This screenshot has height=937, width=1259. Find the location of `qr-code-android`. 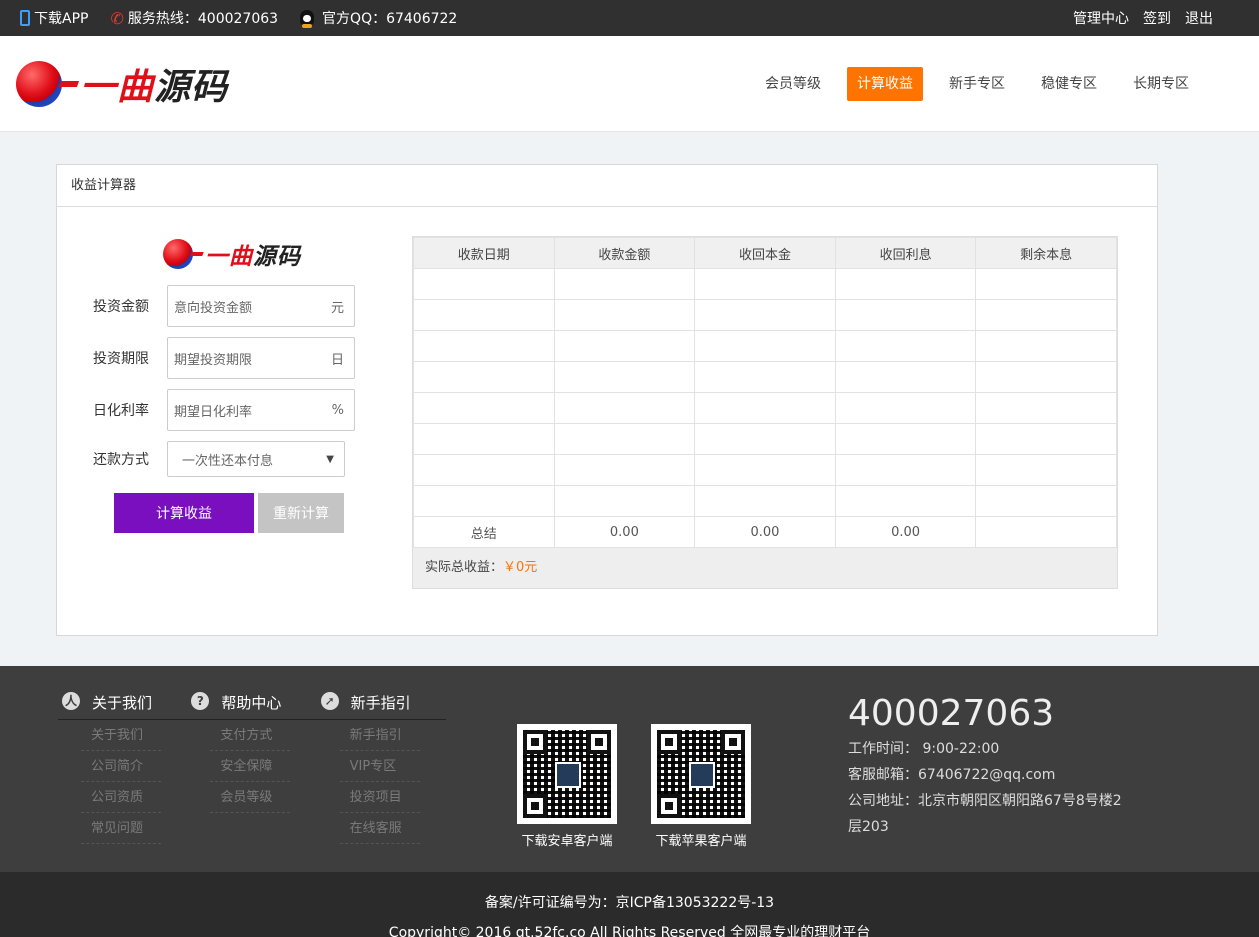

qr-code-android is located at coordinates (567, 774).